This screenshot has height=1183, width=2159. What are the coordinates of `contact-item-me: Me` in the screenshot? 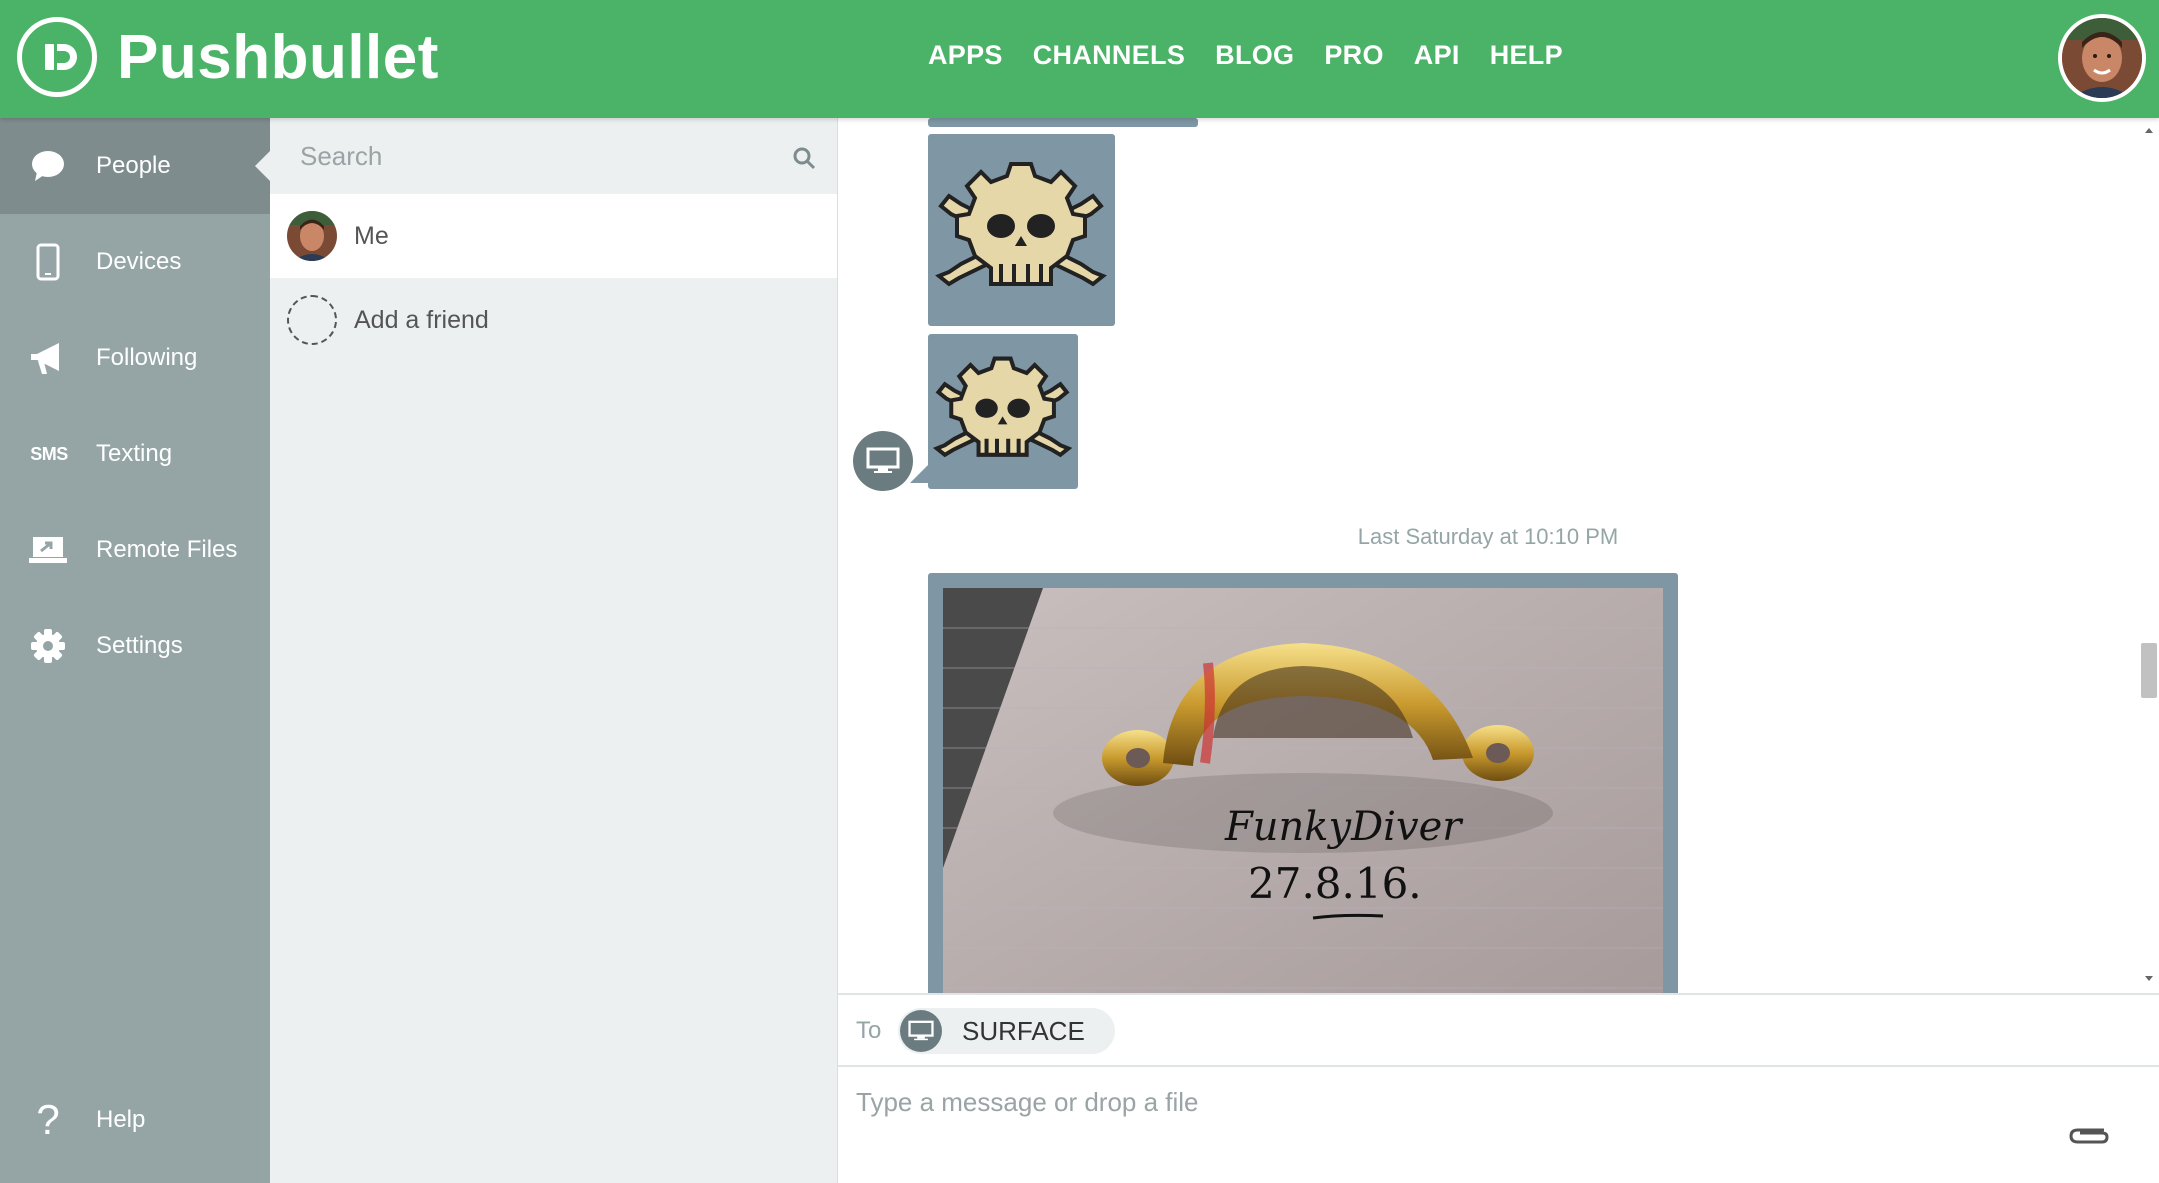 It's located at (553, 236).